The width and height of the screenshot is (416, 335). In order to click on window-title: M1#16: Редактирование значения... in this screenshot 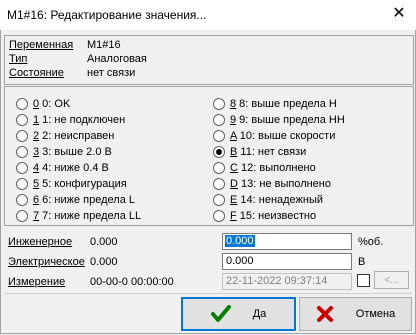, I will do `click(107, 15)`.